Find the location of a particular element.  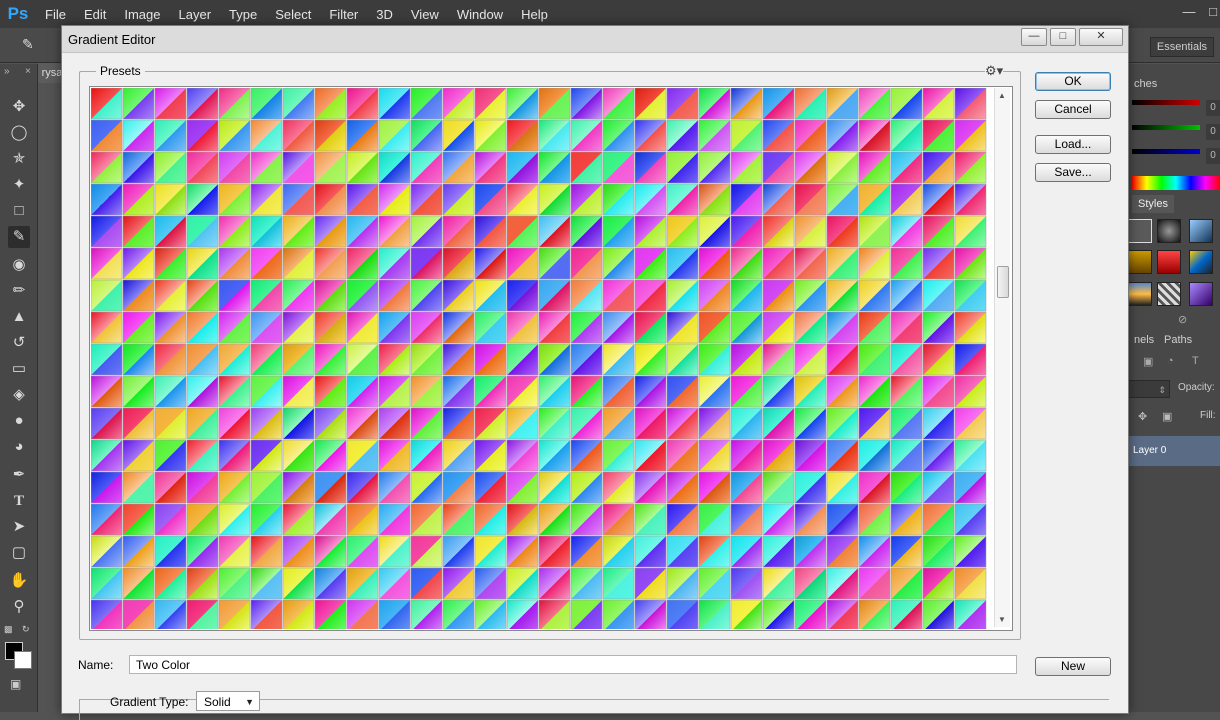

dialog-minimize-icon: — is located at coordinates (1034, 37).